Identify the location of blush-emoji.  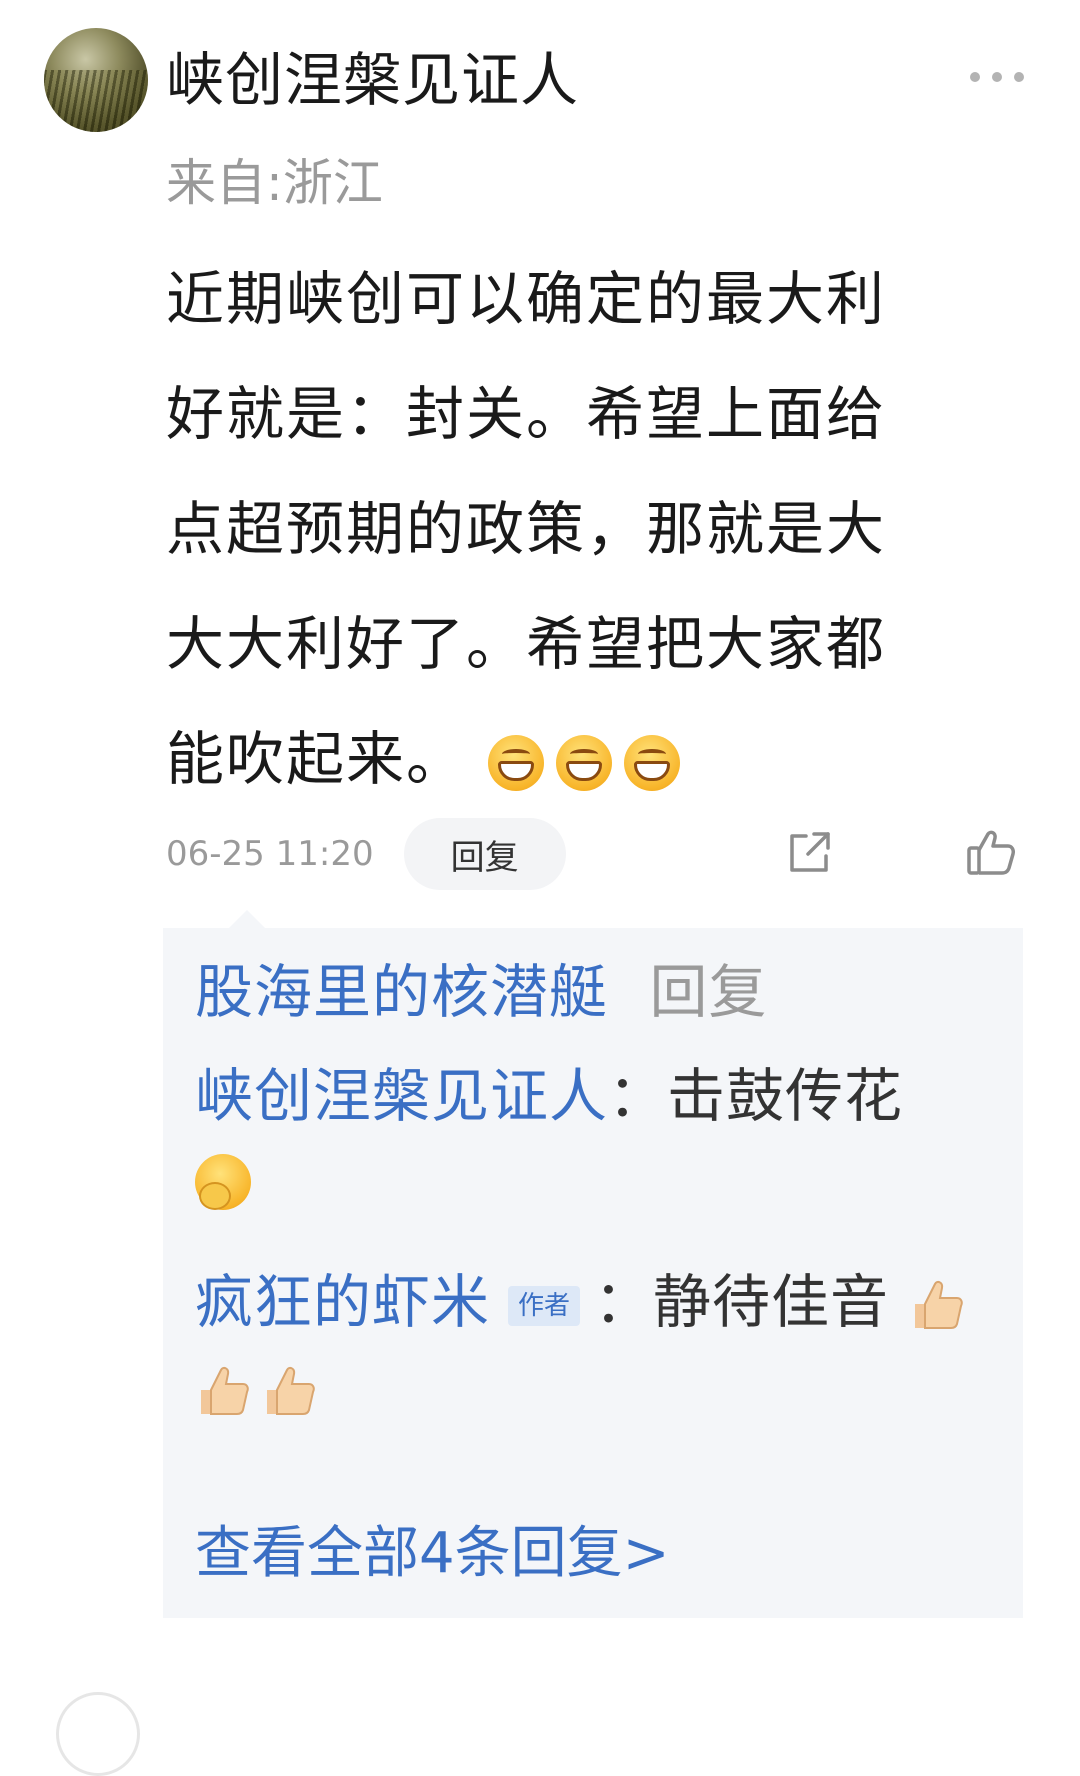
(223, 1182).